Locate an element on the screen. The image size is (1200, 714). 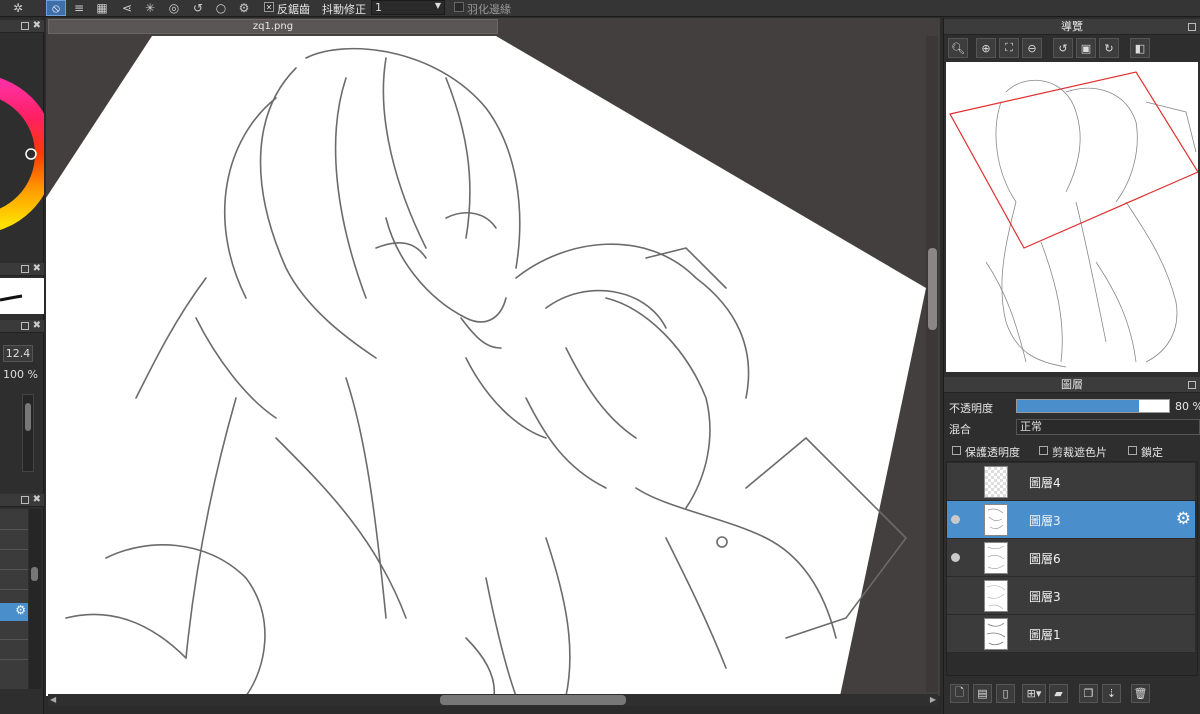
layer-name: 圖層1 is located at coordinates (1045, 635).